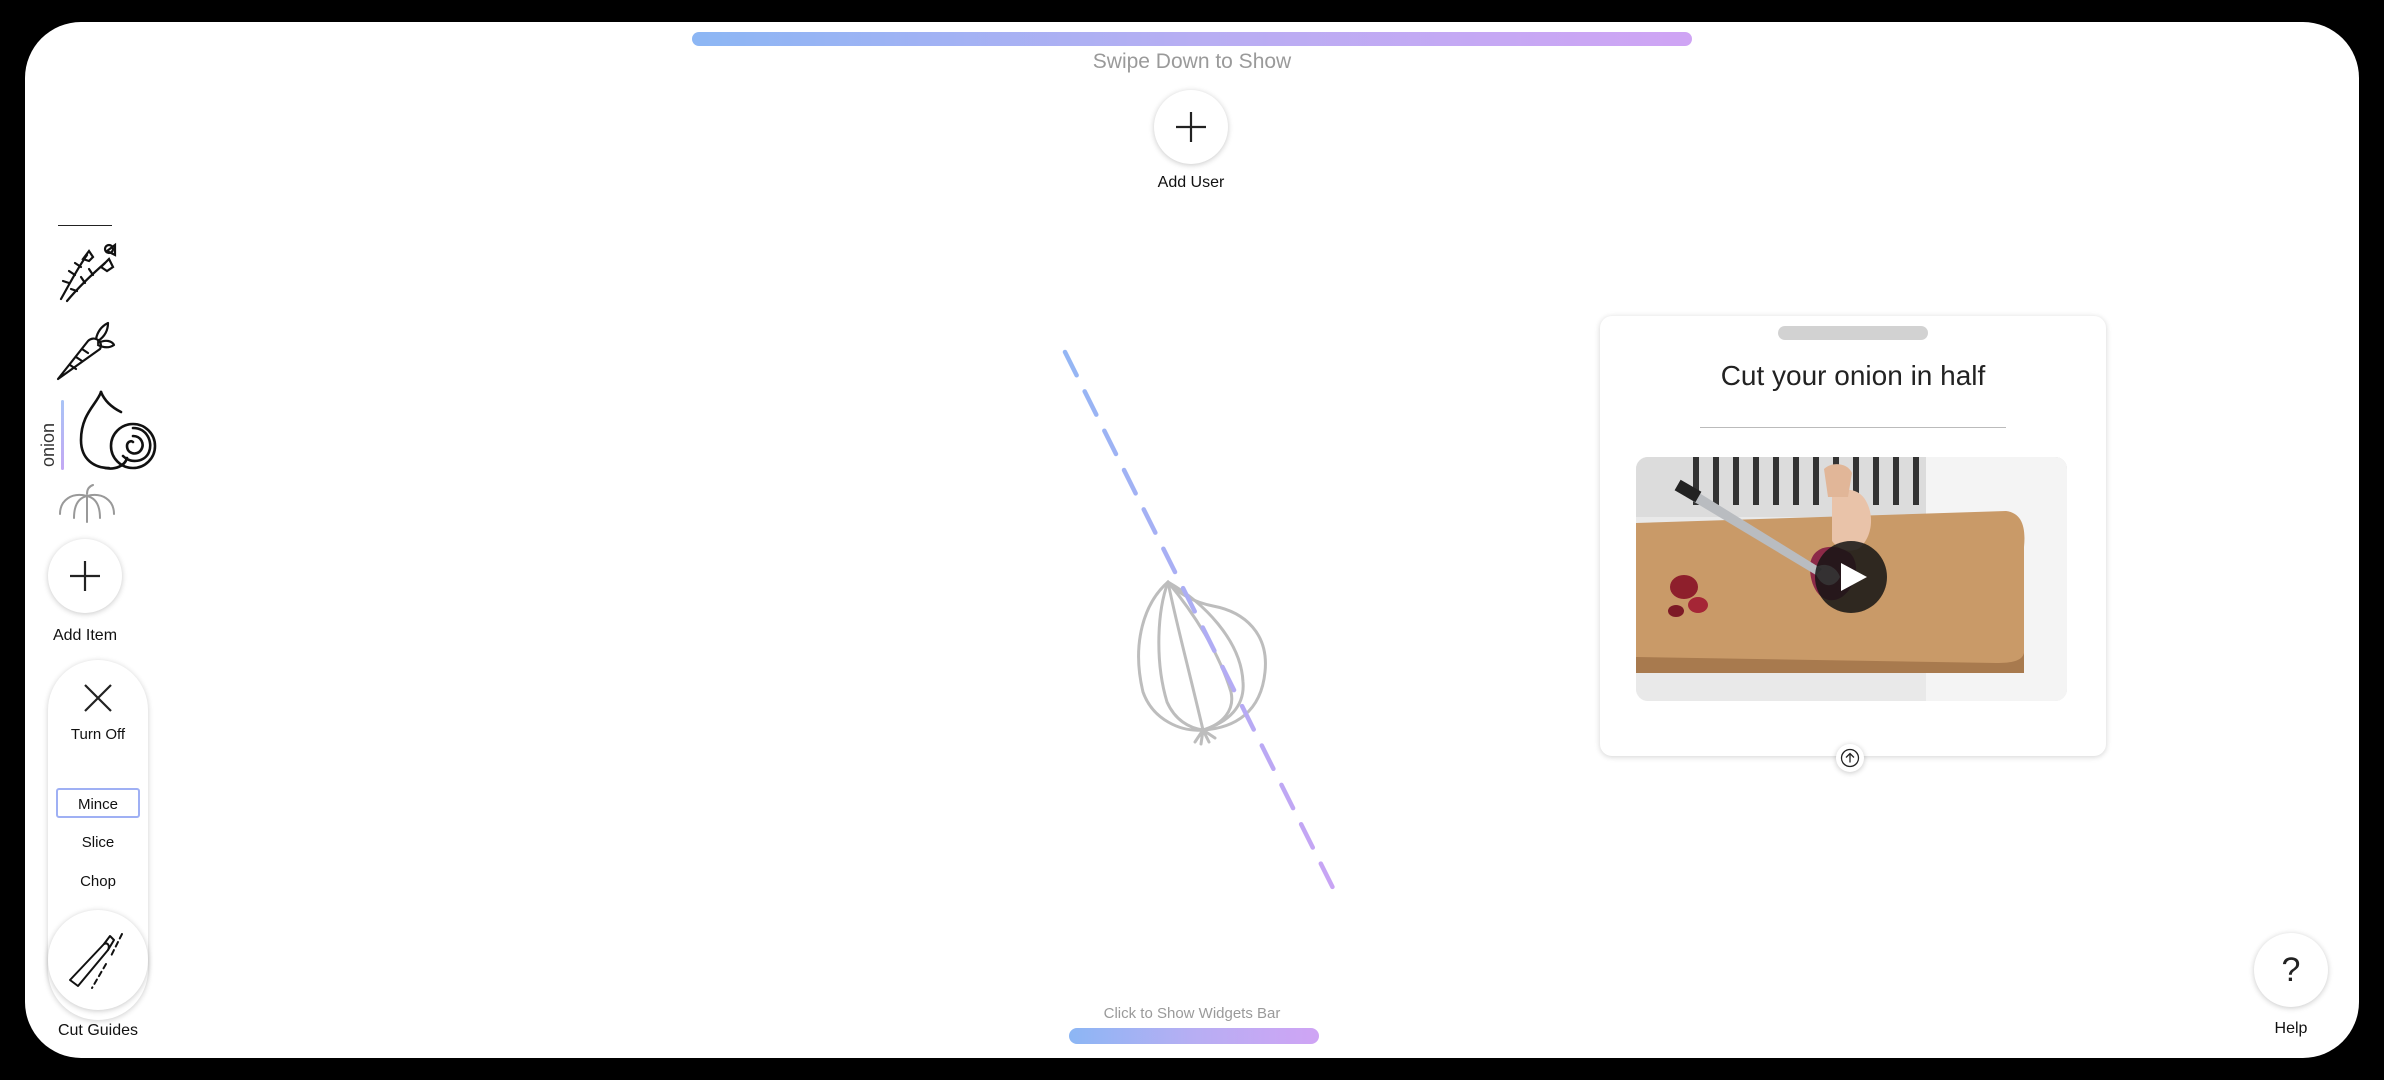  What do you see at coordinates (98, 882) in the screenshot?
I see `cut-option-chop: Chop` at bounding box center [98, 882].